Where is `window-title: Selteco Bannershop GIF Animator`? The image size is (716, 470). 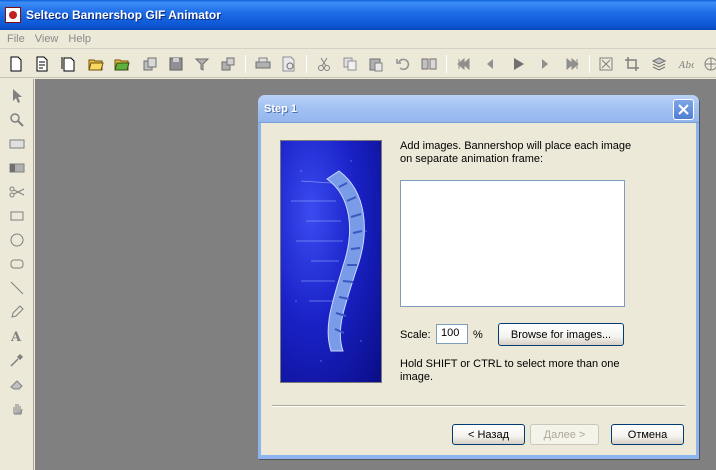 window-title: Selteco Bannershop GIF Animator is located at coordinates (123, 15).